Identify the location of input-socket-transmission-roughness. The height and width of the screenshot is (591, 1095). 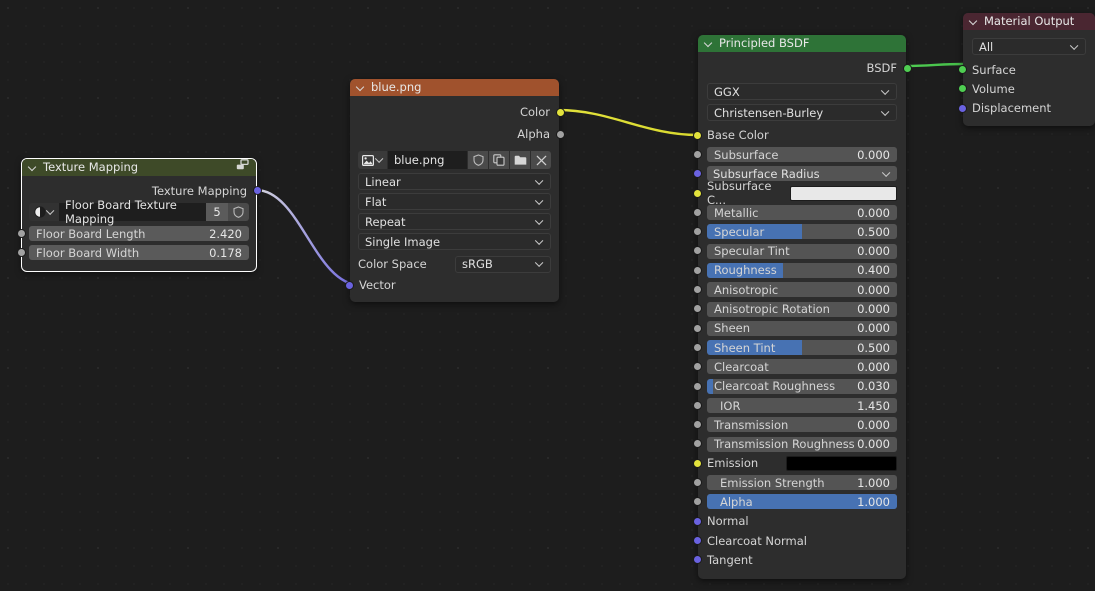
(697, 444).